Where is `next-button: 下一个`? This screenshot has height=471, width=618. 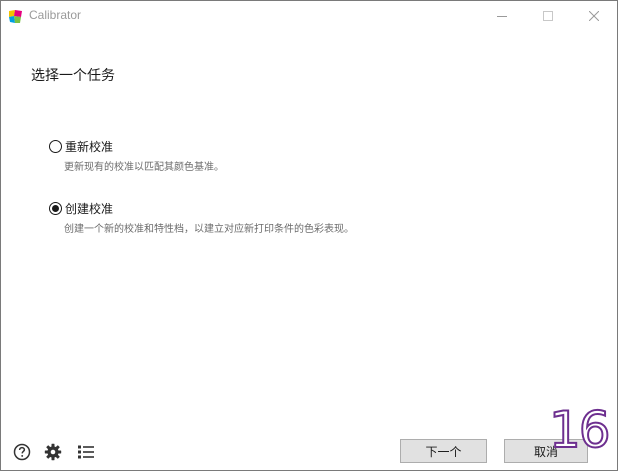
next-button: 下一个 is located at coordinates (443, 451).